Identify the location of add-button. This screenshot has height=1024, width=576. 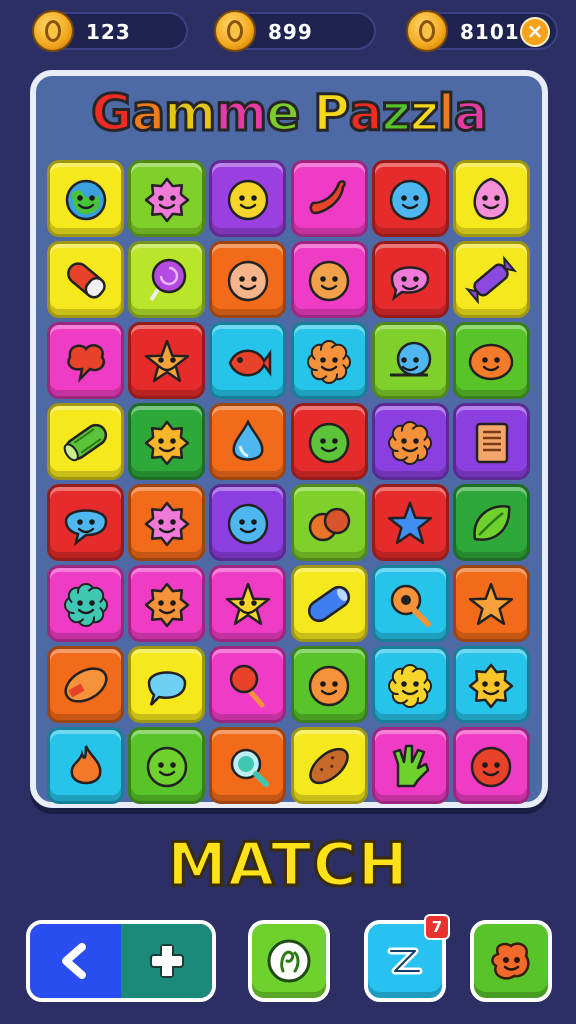
(166, 961).